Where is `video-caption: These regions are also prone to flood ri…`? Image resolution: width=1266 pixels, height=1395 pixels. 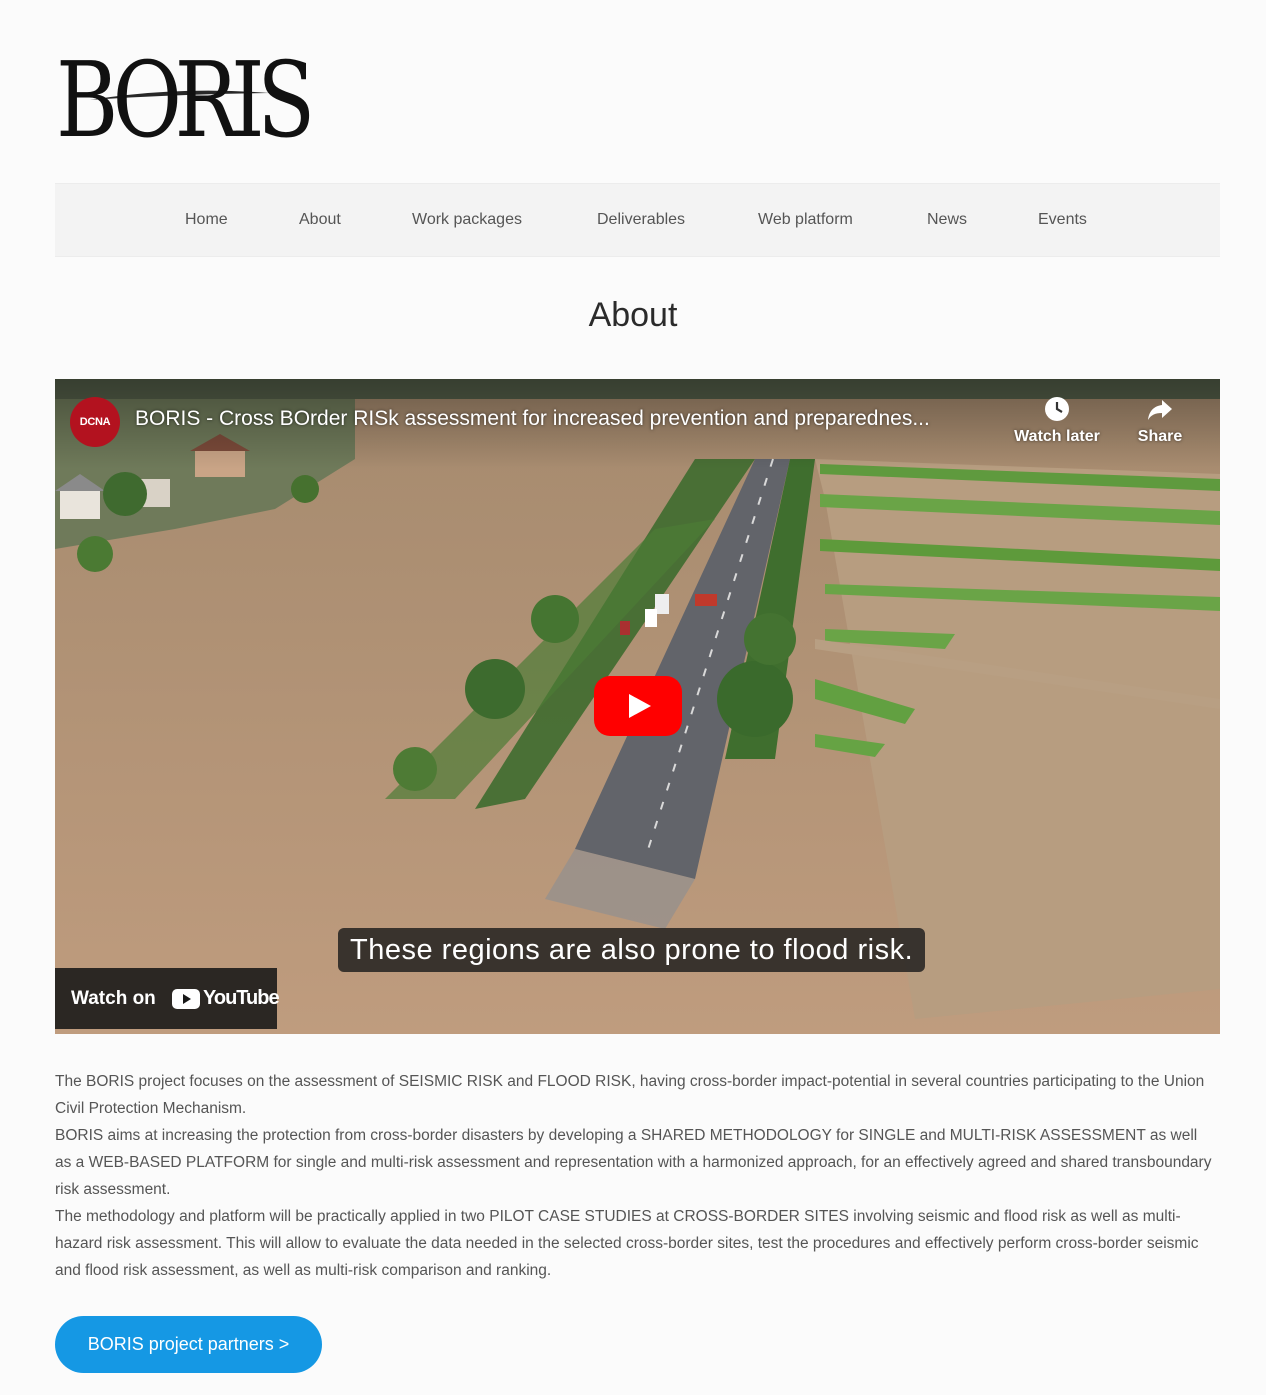 video-caption: These regions are also prone to flood ri… is located at coordinates (632, 950).